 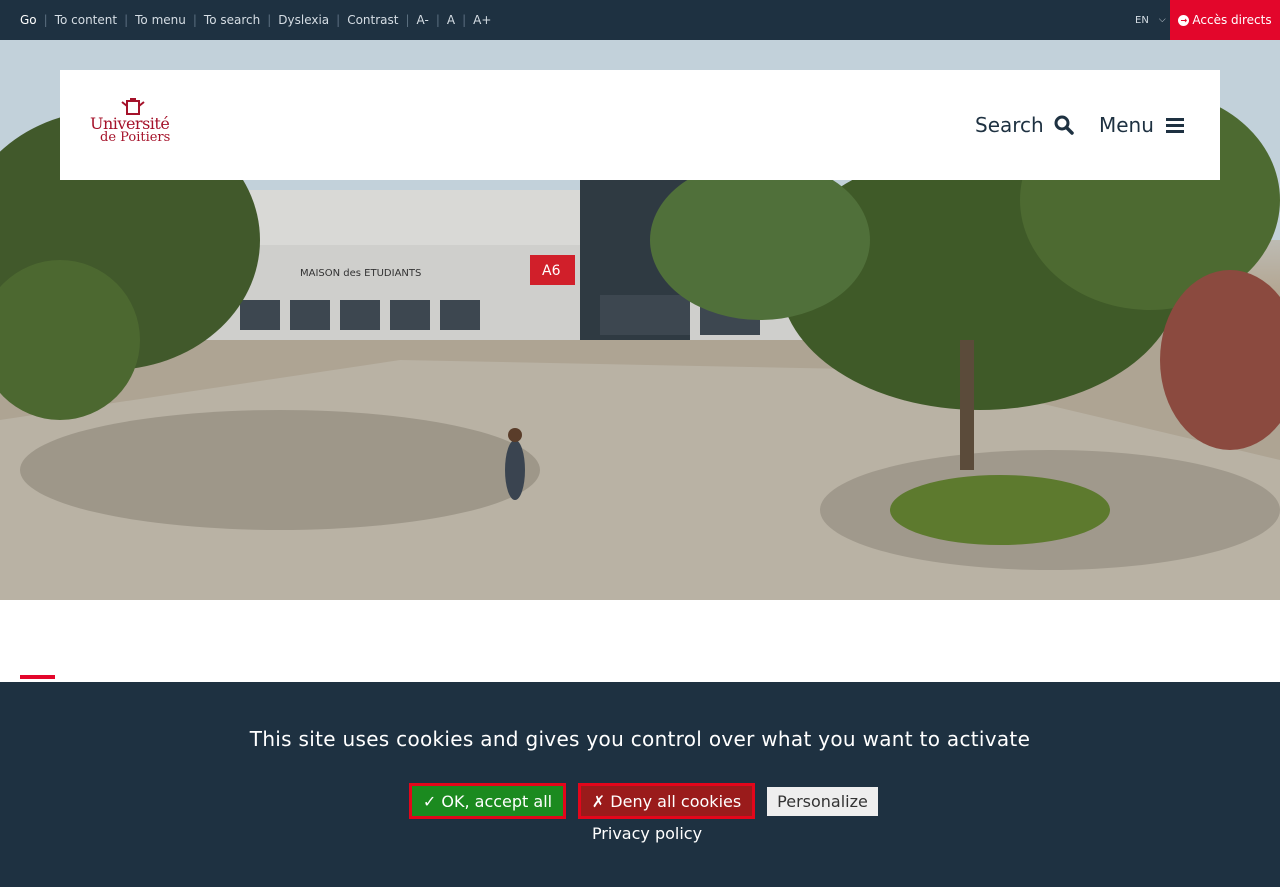 What do you see at coordinates (423, 20) in the screenshot?
I see `font-decrease-button: A-` at bounding box center [423, 20].